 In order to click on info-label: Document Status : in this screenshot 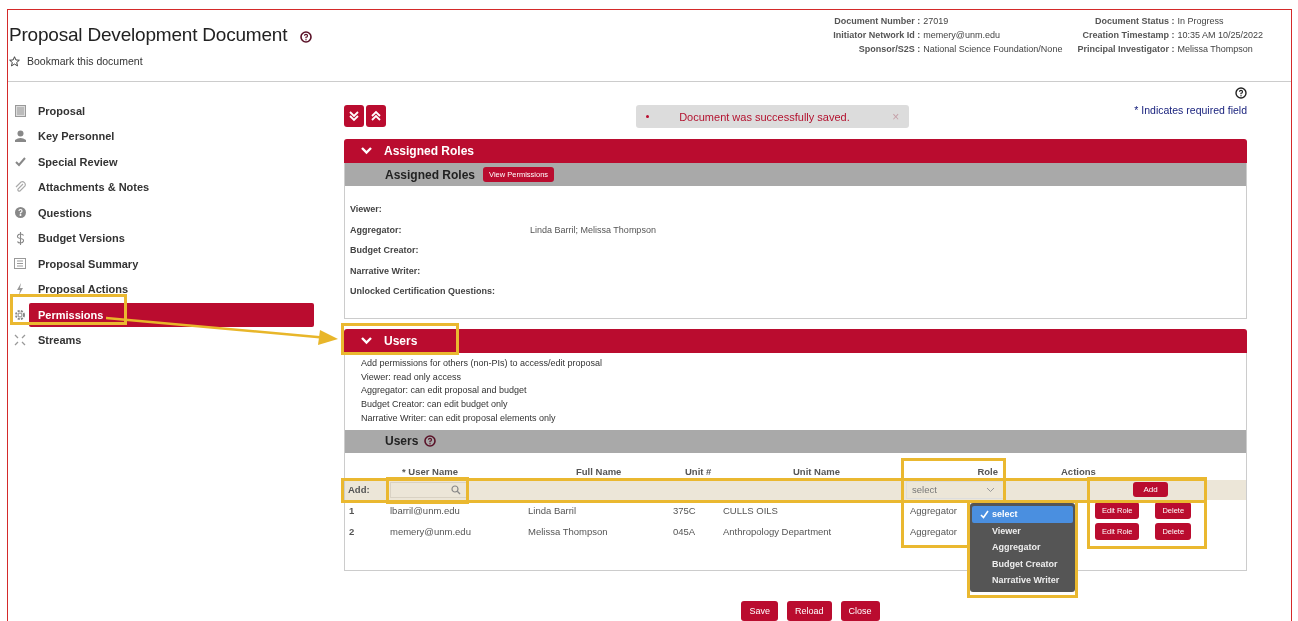, I will do `click(1134, 21)`.